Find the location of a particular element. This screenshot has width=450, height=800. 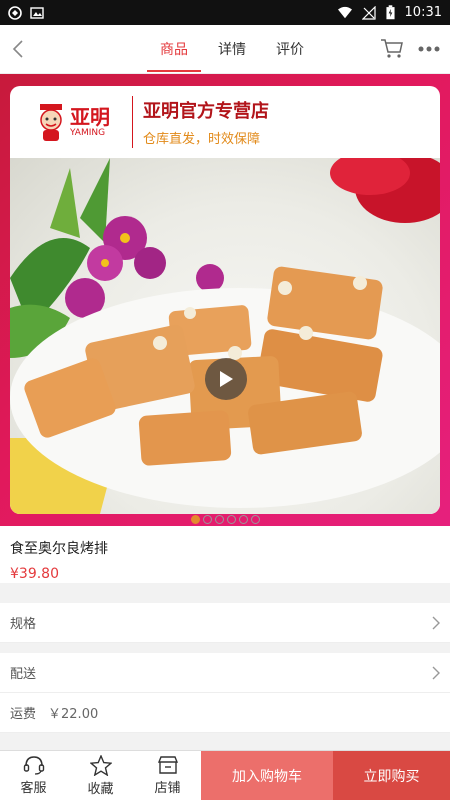

brand-logo: 亚明 YAMING is located at coordinates (81, 122).